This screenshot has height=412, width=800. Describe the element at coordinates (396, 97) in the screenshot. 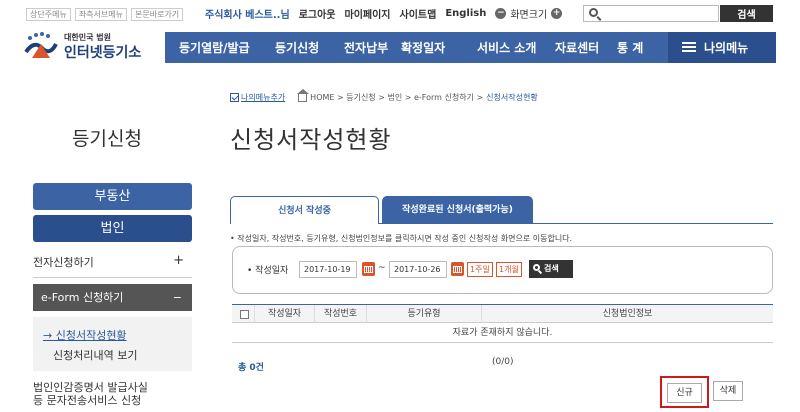

I see `breadcrumb-path: HOME > 등기신청 > 법인 > e-Form 신청하기 >` at that location.